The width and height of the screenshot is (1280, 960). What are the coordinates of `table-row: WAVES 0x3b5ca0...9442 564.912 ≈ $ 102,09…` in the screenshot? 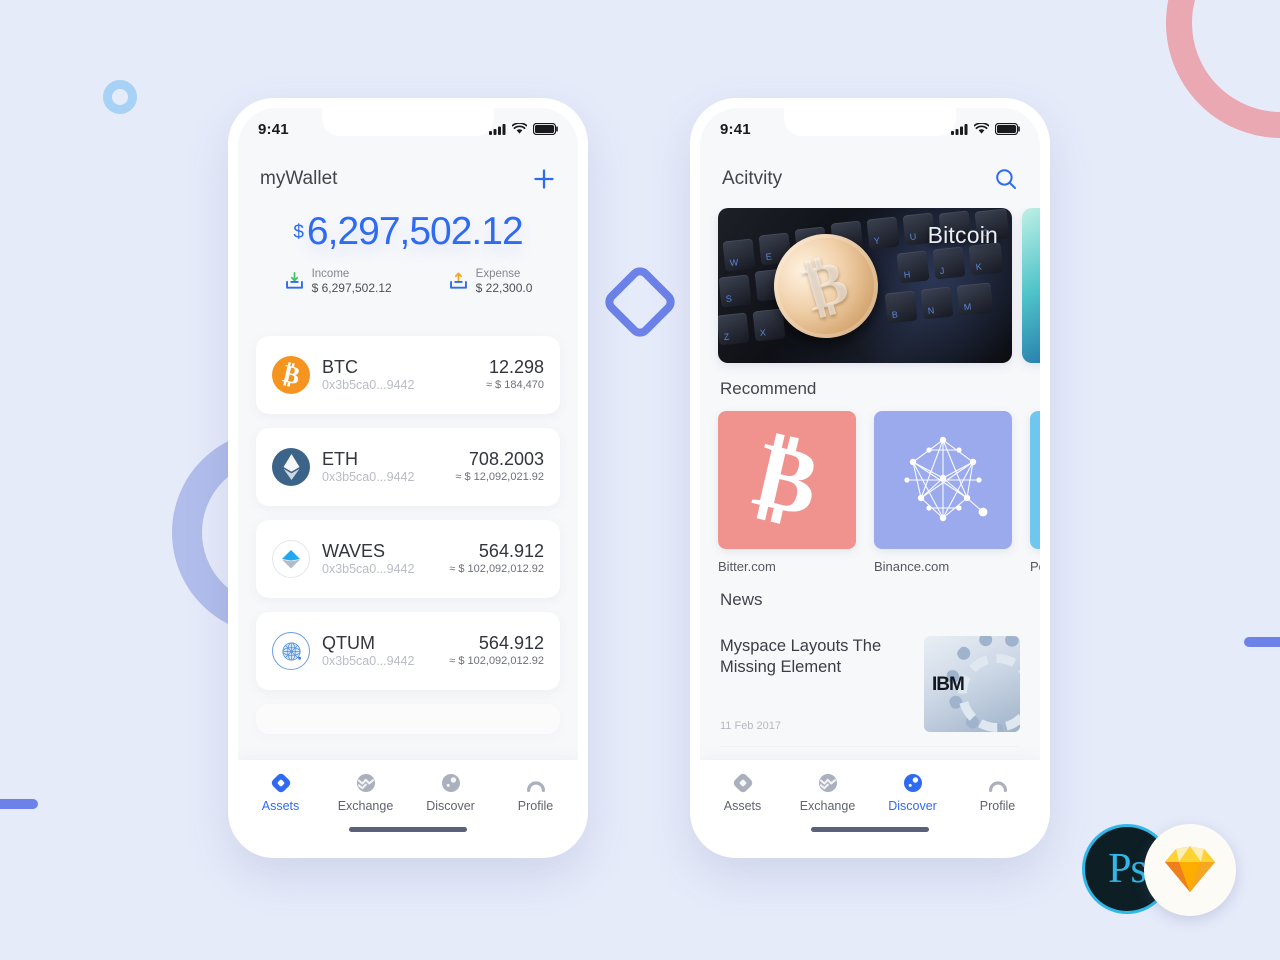 It's located at (408, 559).